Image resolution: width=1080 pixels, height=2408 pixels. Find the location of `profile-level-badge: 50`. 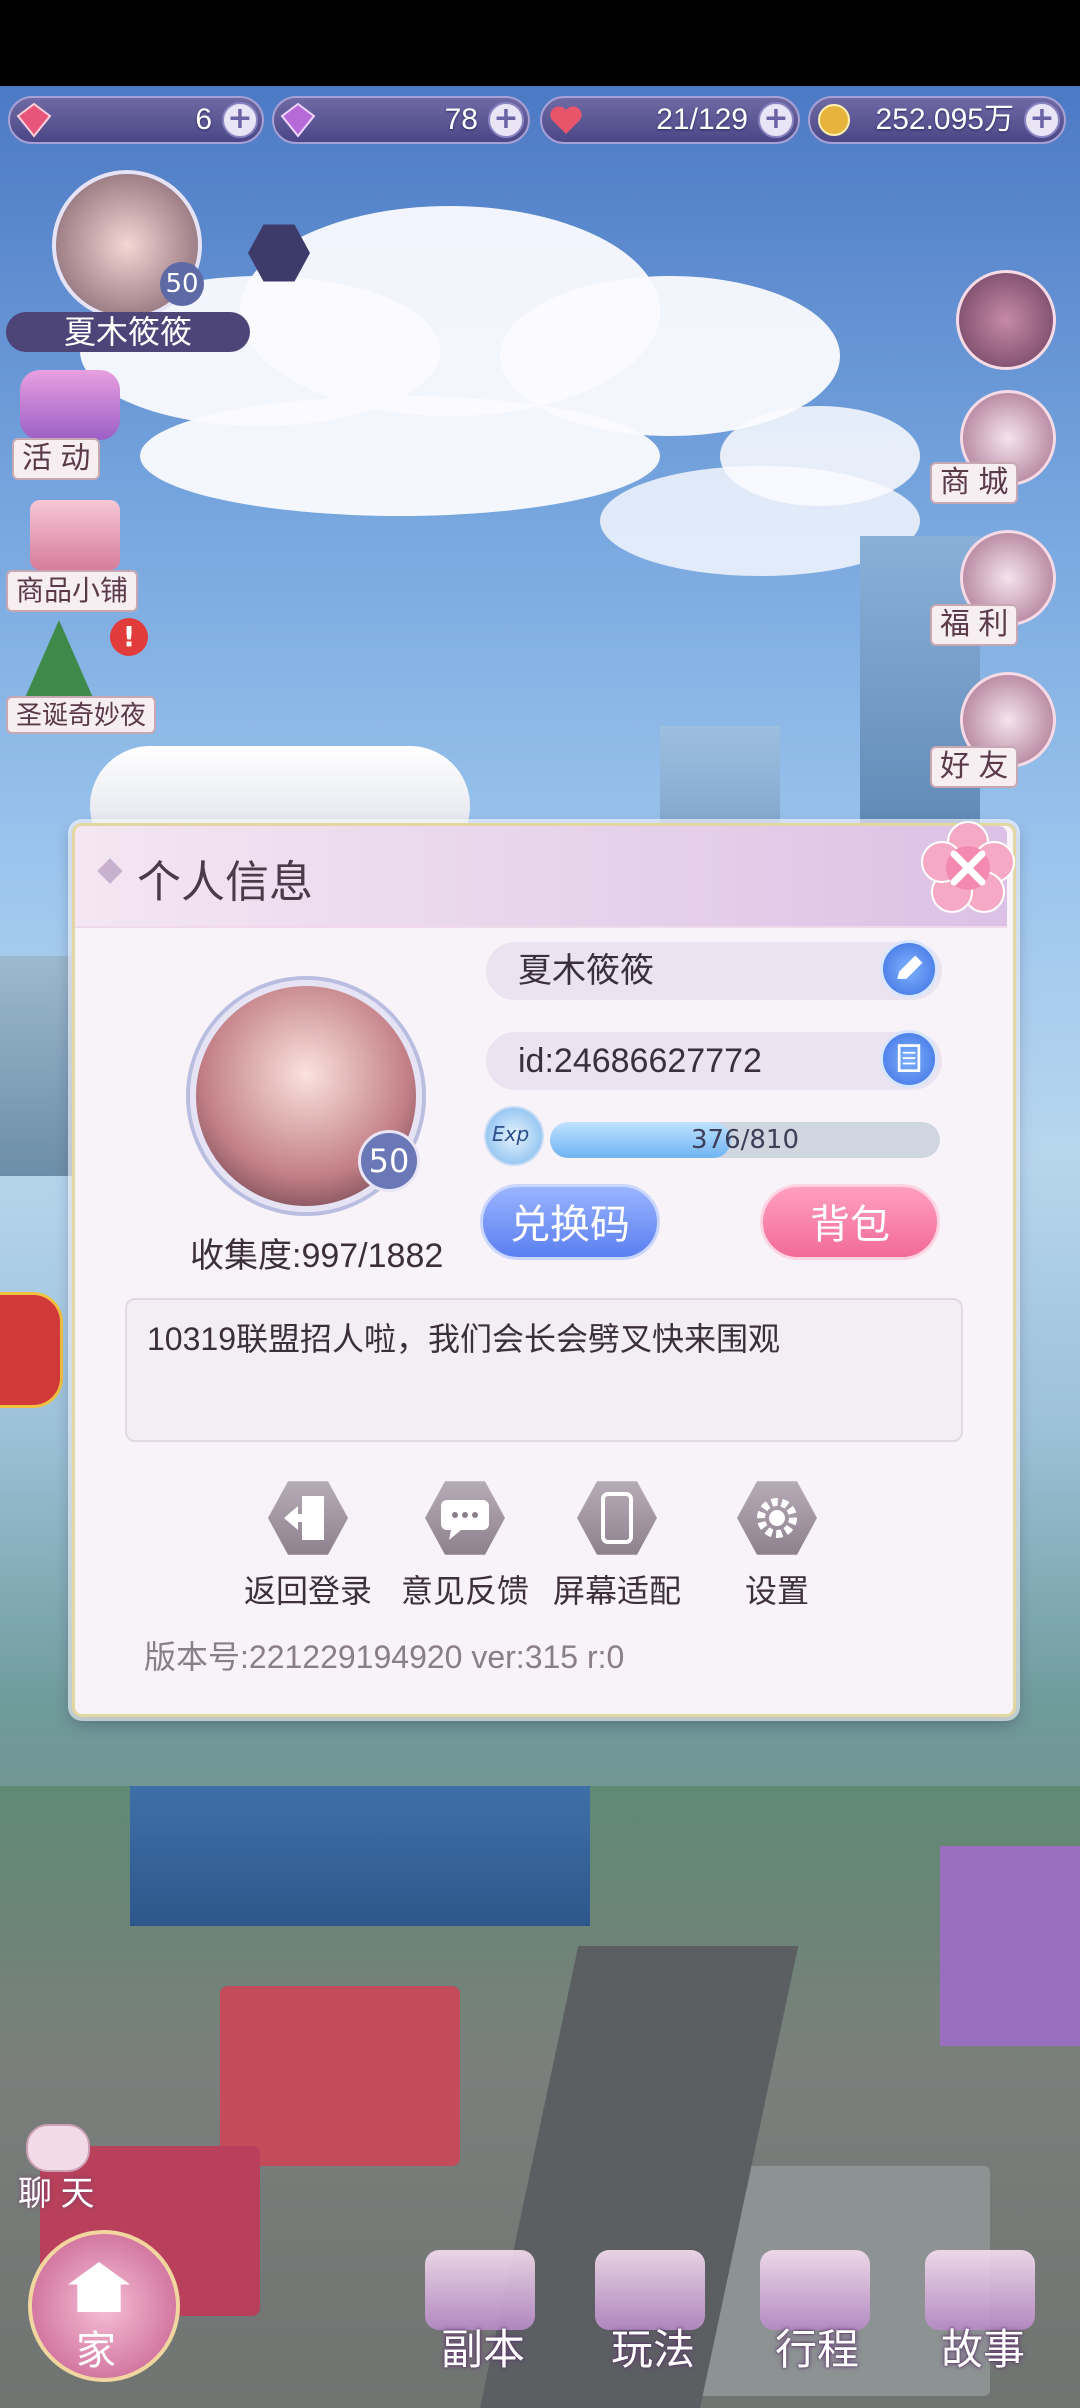

profile-level-badge: 50 is located at coordinates (389, 1161).